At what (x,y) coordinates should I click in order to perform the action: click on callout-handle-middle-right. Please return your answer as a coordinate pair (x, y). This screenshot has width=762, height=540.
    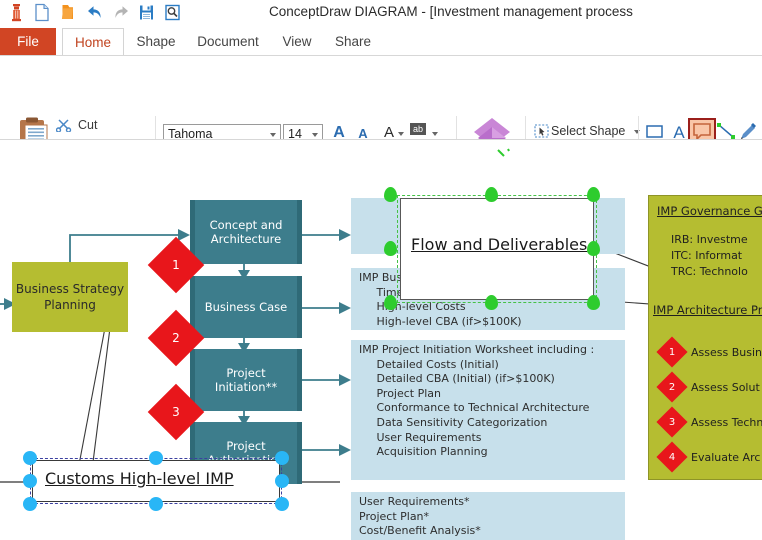
    Looking at the image, I should click on (593, 248).